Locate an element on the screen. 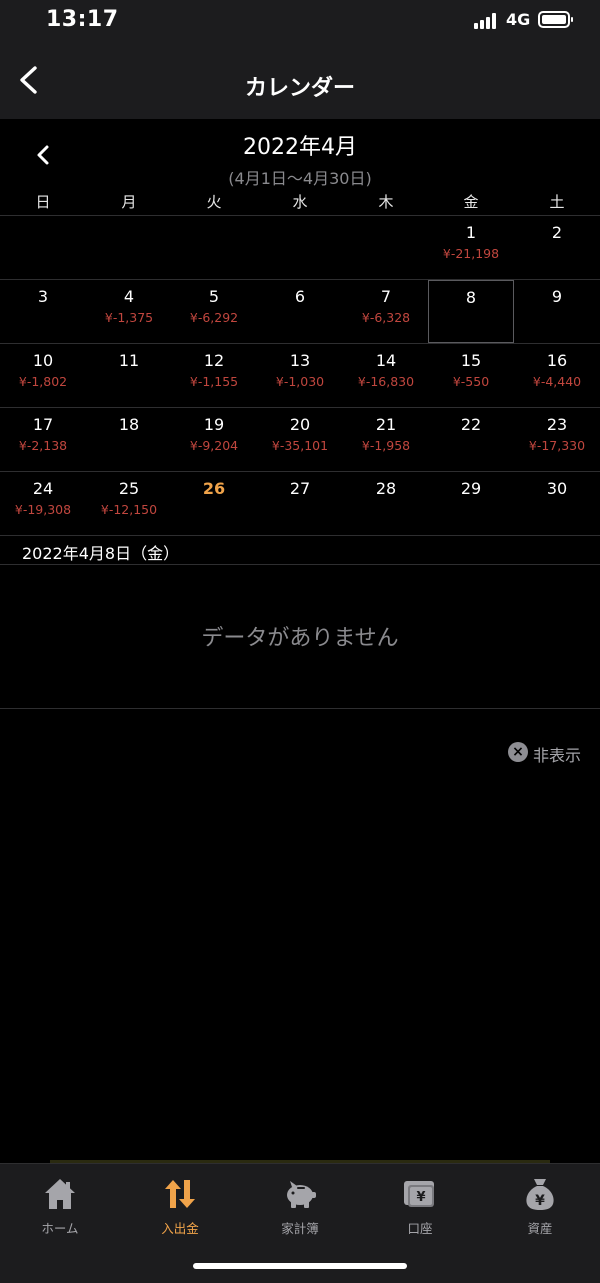 The width and height of the screenshot is (600, 1283). calendar-day-cell: 1 ¥-21,198 is located at coordinates (471, 247).